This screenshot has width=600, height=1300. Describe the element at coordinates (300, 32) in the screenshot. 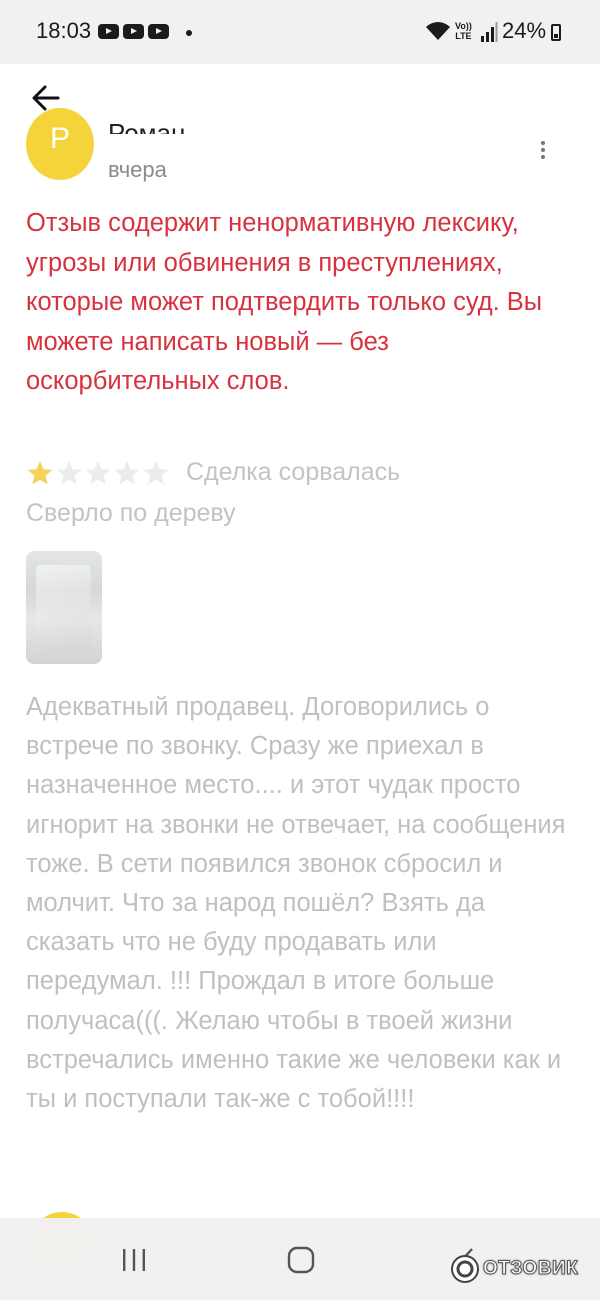

I see `status-bar: 18:03 Vo)) LTE 24%` at that location.